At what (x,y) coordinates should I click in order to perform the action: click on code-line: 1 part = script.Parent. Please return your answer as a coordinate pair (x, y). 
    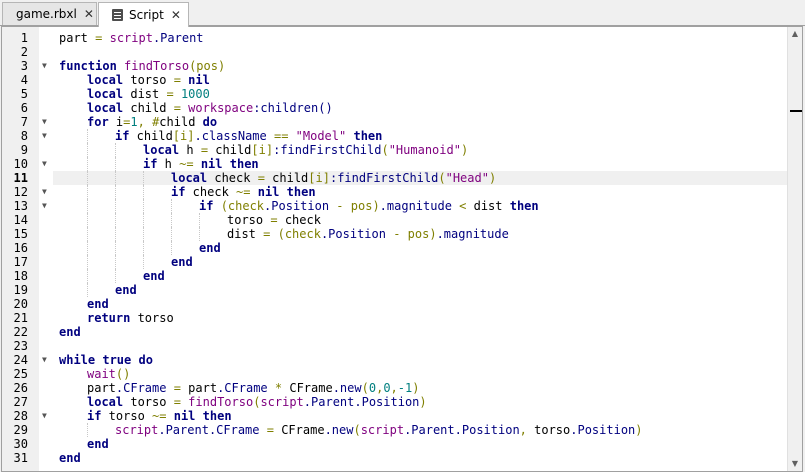
    Looking at the image, I should click on (404, 38).